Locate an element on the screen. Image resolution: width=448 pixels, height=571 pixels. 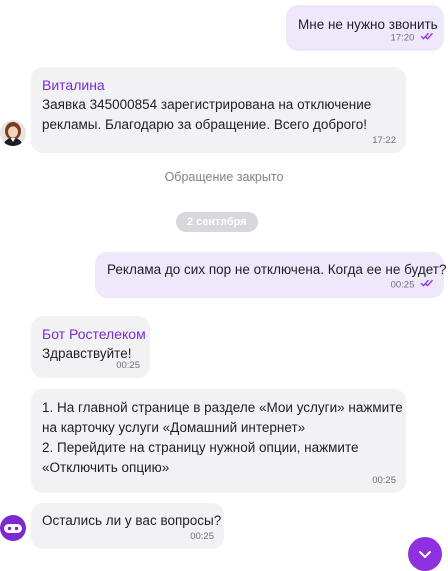
time-label: 00:25 is located at coordinates (402, 285).